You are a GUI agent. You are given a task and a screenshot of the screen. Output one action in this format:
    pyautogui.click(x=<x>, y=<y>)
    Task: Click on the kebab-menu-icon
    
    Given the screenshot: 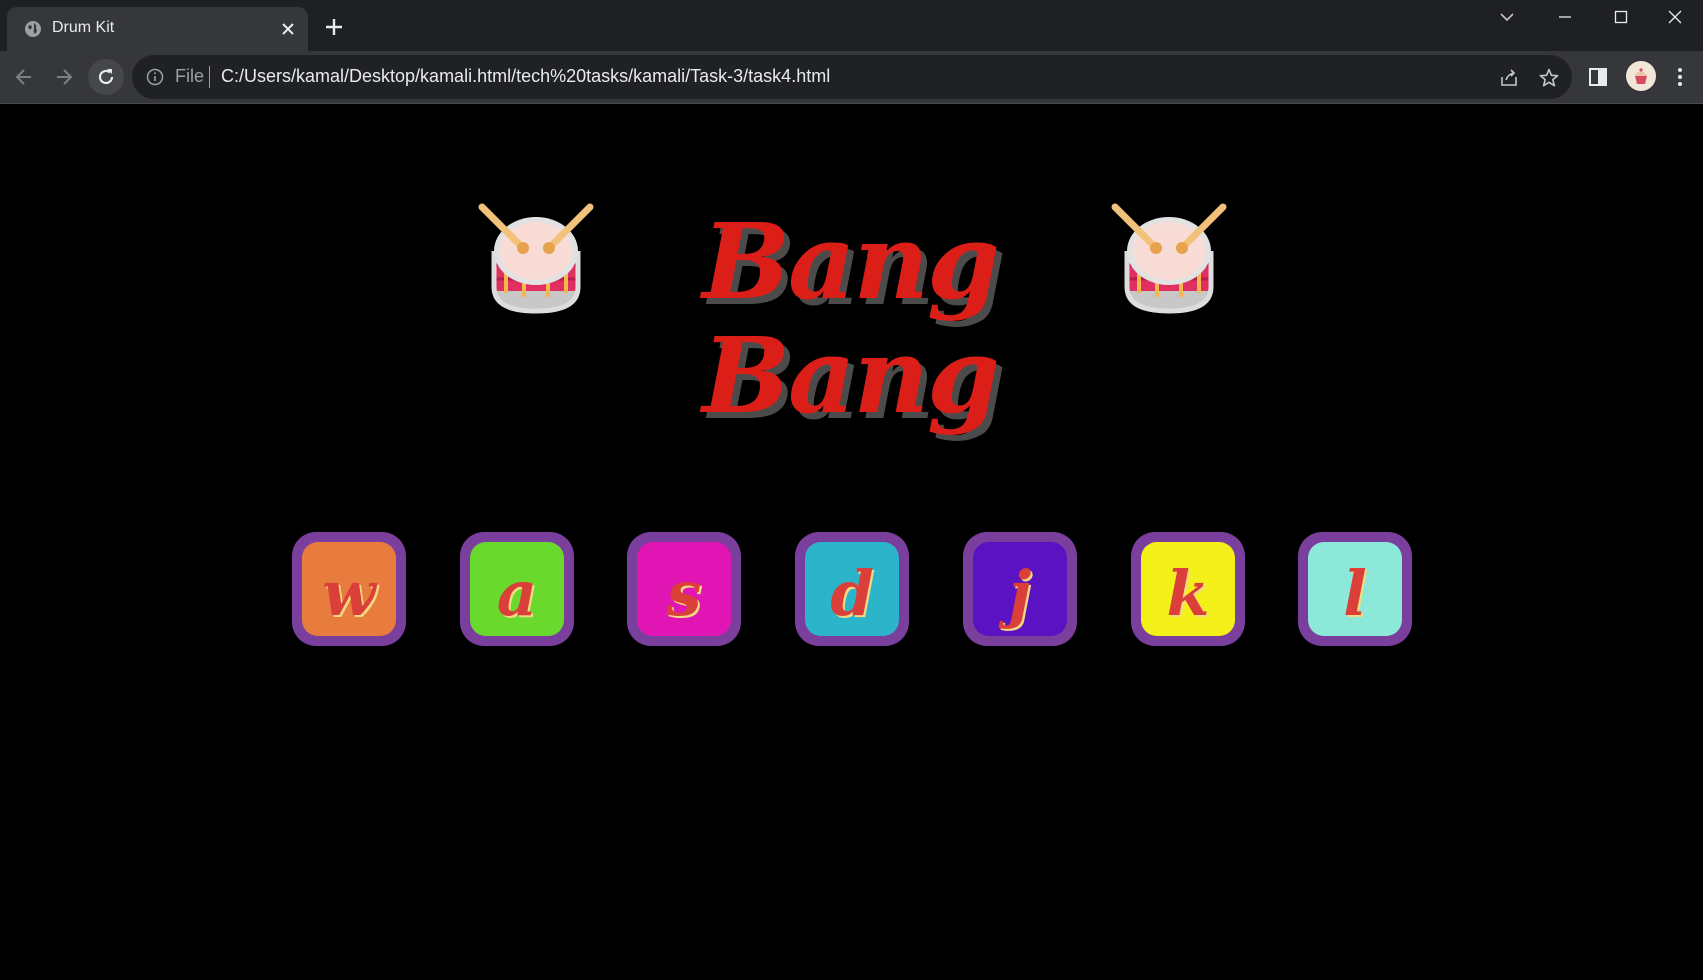 What is the action you would take?
    pyautogui.click(x=1680, y=77)
    